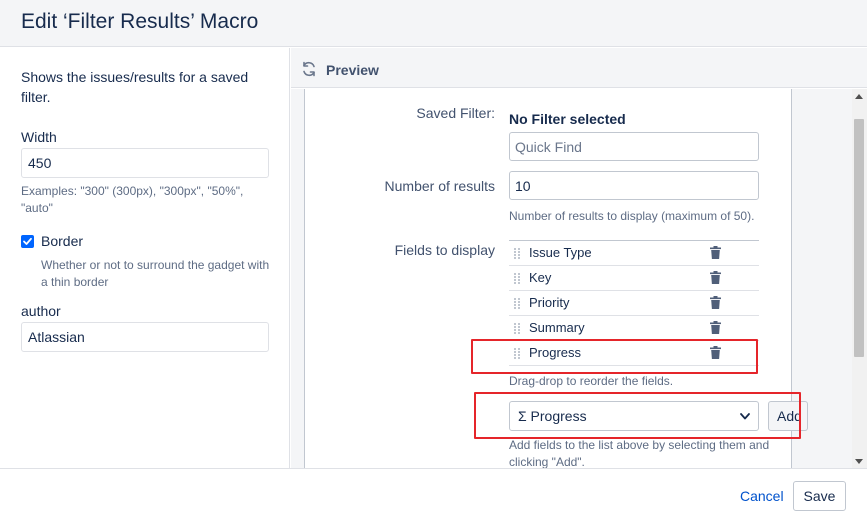 The image size is (867, 527). Describe the element at coordinates (859, 238) in the screenshot. I see `scrollbar-thumb` at that location.